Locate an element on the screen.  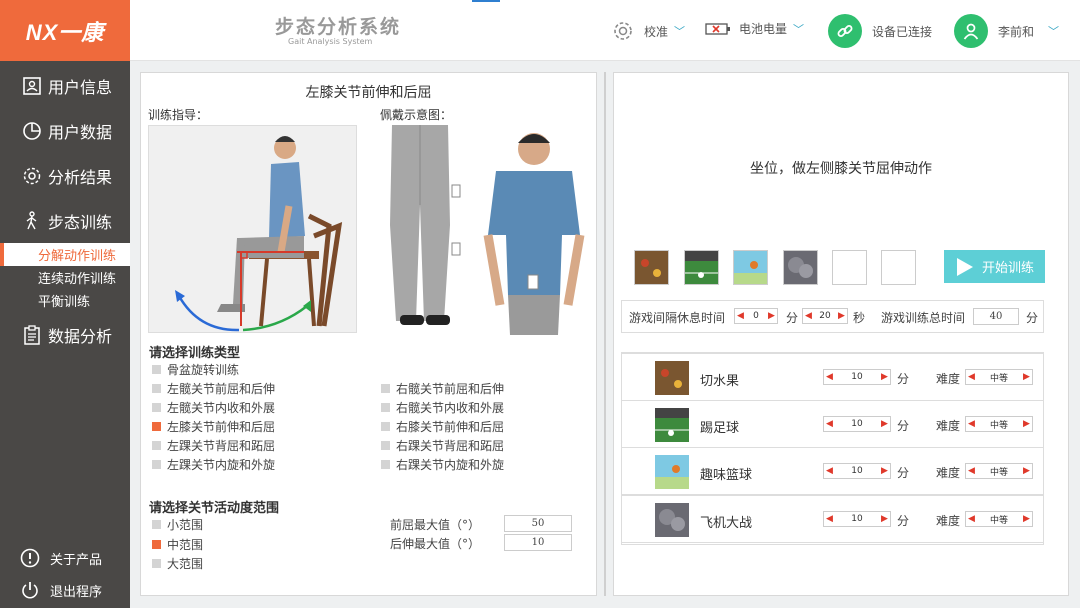
type-option: 骨盆旋转训练 is located at coordinates (195, 369).